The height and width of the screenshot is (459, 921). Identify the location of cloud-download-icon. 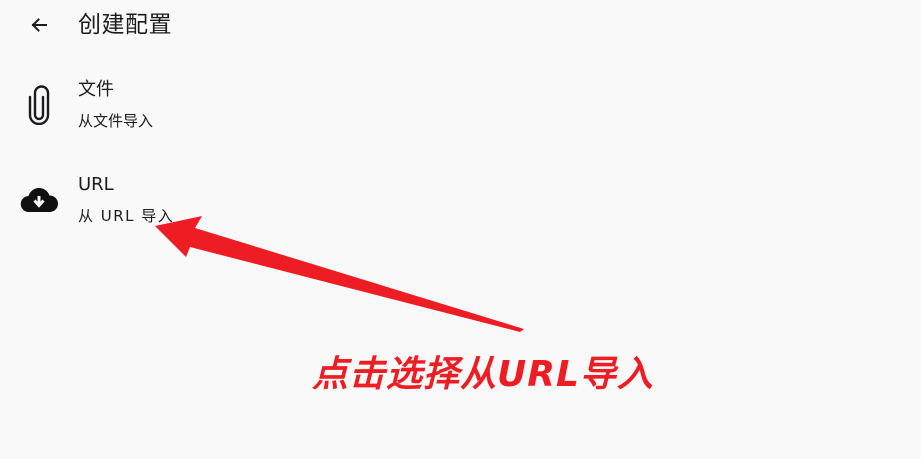
(39, 200).